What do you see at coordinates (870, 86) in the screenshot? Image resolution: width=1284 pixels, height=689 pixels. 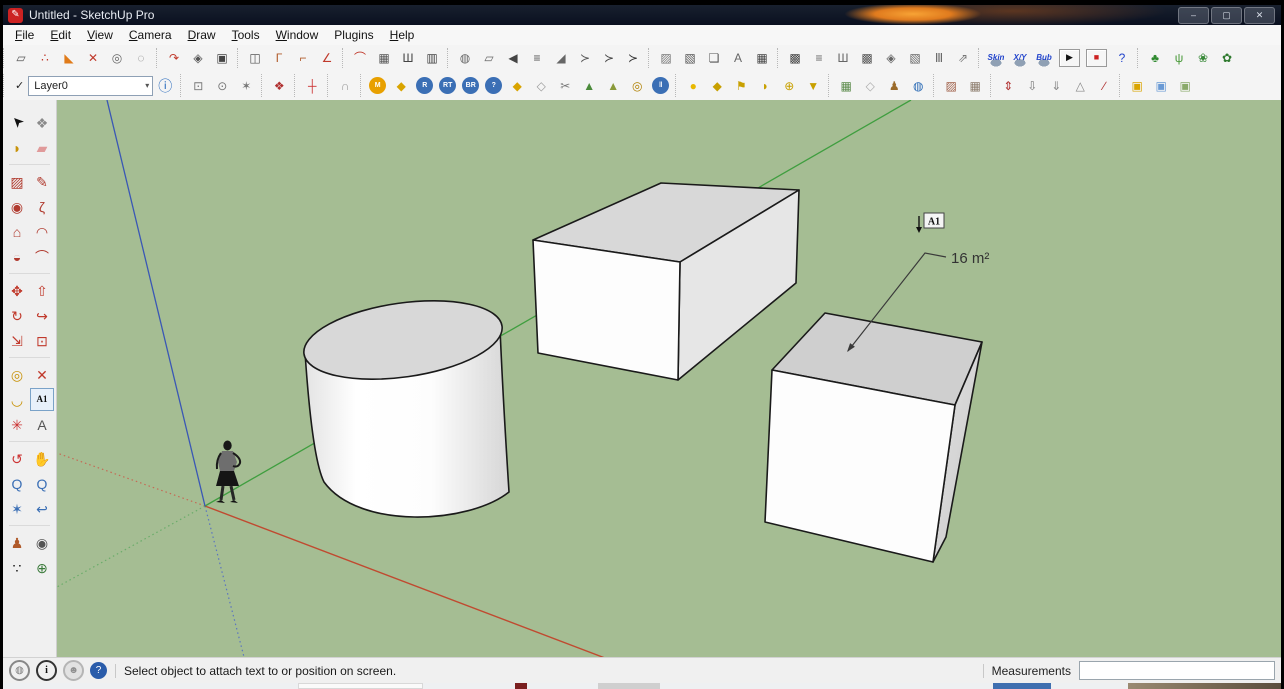 I see `placeholder-icon: ◇` at bounding box center [870, 86].